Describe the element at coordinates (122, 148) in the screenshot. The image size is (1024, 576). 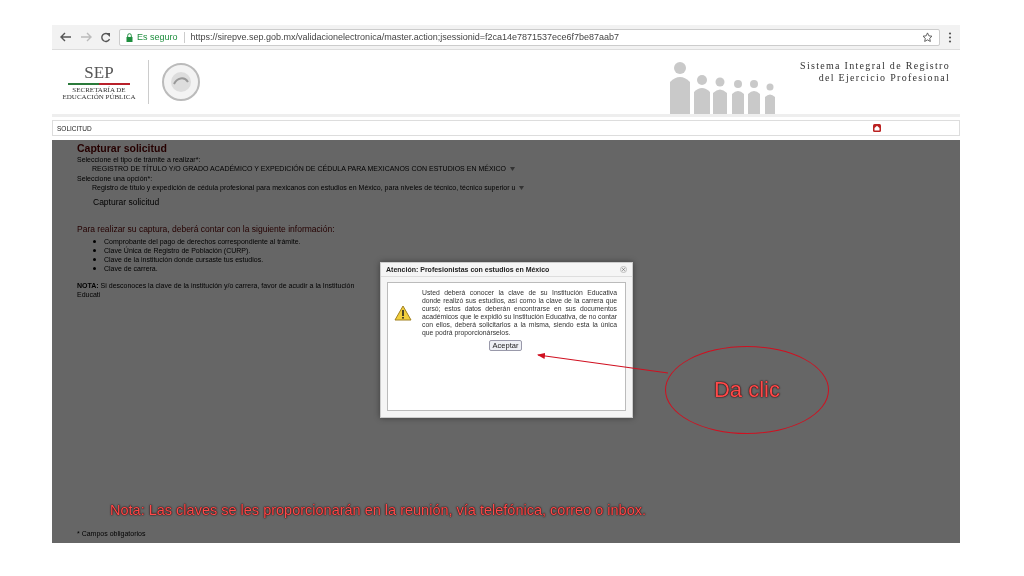
I see `form-title: Capturar solicitud` at that location.